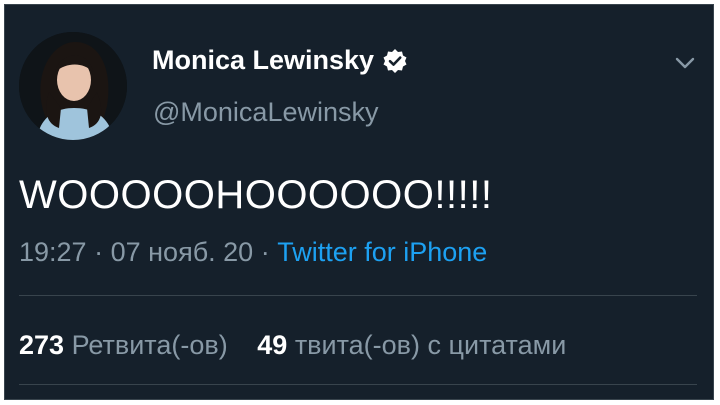  Describe the element at coordinates (182, 252) in the screenshot. I see `tweet-date: 07 нояб. 20` at that location.